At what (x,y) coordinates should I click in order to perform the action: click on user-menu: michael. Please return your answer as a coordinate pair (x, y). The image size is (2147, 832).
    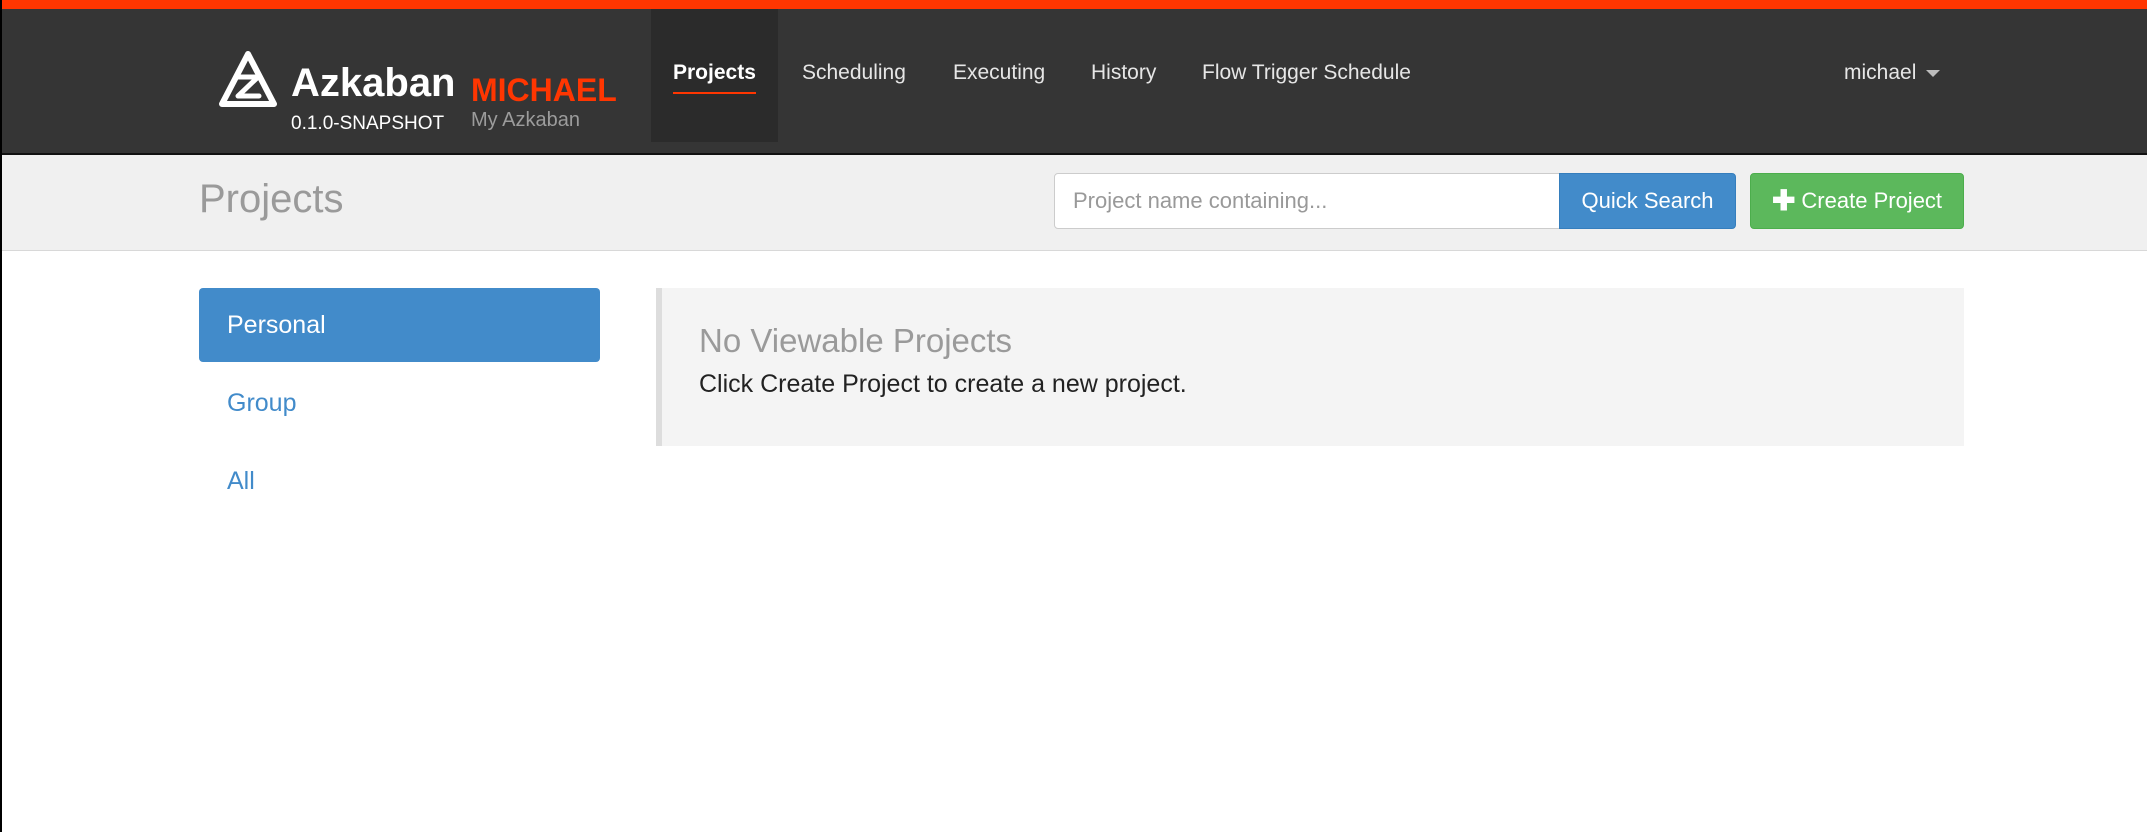
    Looking at the image, I should click on (1892, 75).